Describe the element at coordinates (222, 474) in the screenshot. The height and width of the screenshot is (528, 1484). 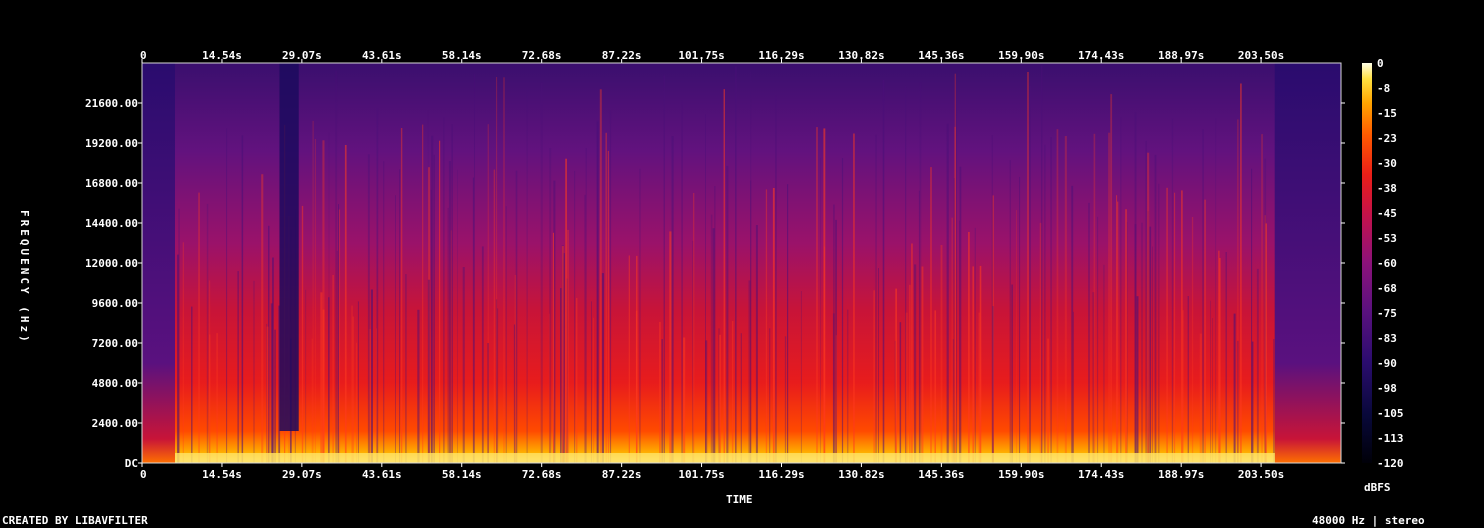
I see `x-tick-label-bottom: 14.54s` at that location.